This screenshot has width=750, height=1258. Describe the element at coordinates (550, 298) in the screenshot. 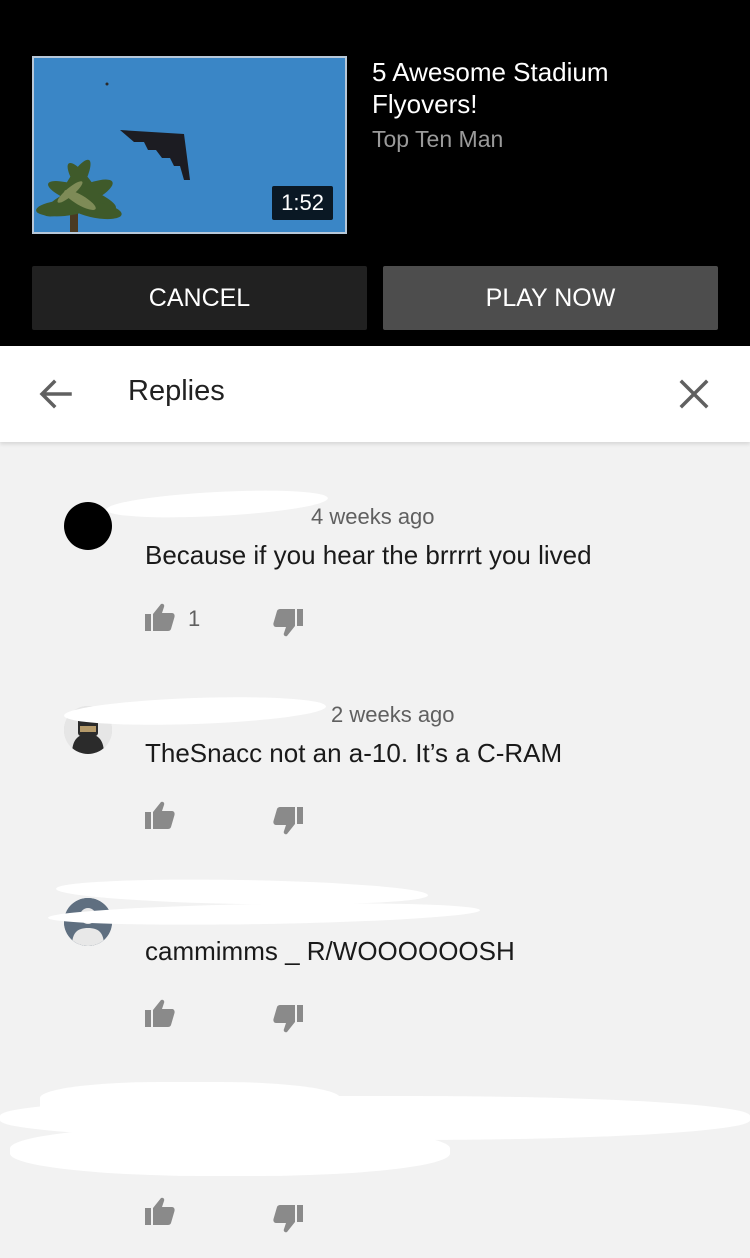

I see `play-now-button: PLAY NOW` at that location.